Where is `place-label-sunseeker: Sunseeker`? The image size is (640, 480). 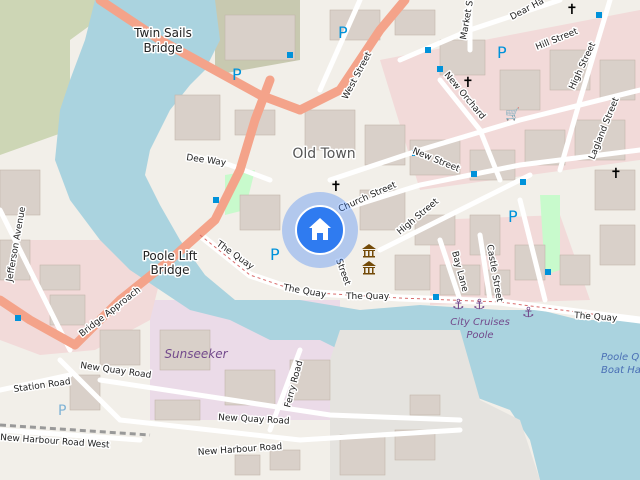 place-label-sunseeker: Sunseeker is located at coordinates (196, 354).